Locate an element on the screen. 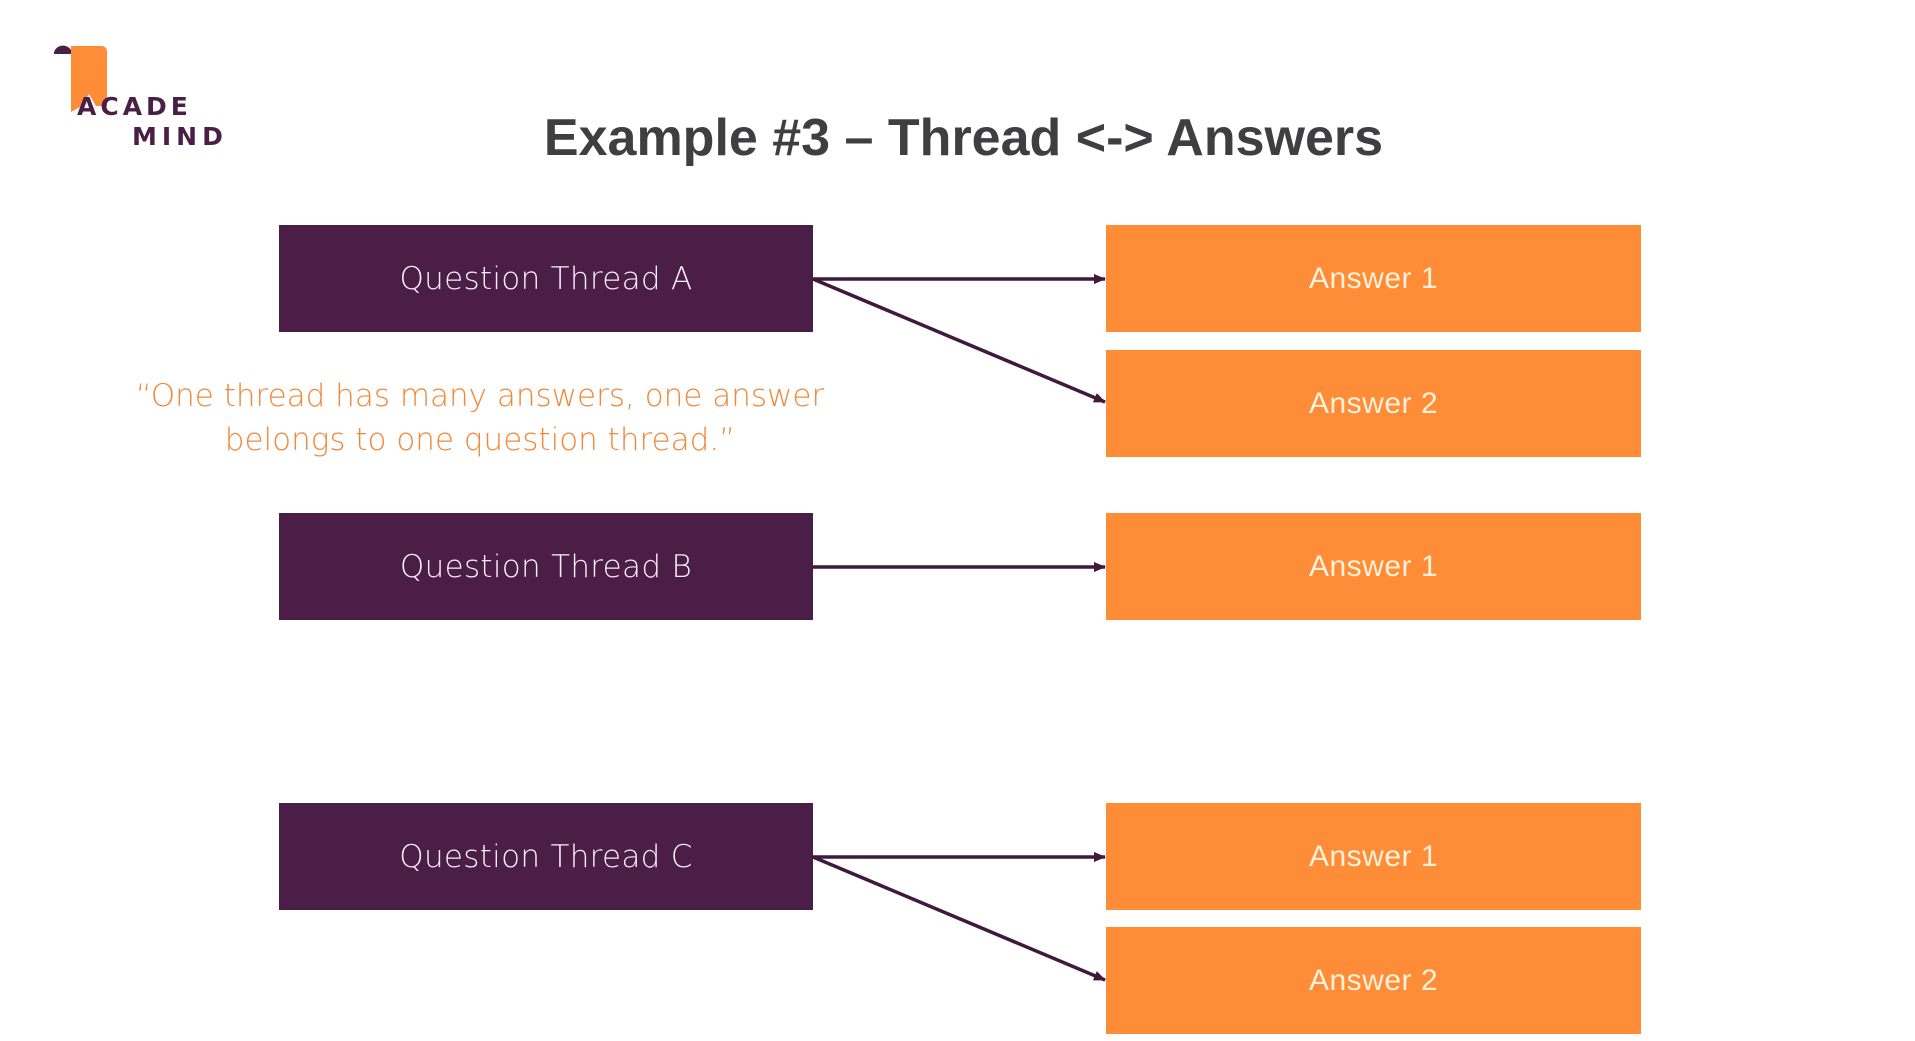 Image resolution: width=1915 pixels, height=1041 pixels. thread-label: Question Thread C is located at coordinates (546, 856).